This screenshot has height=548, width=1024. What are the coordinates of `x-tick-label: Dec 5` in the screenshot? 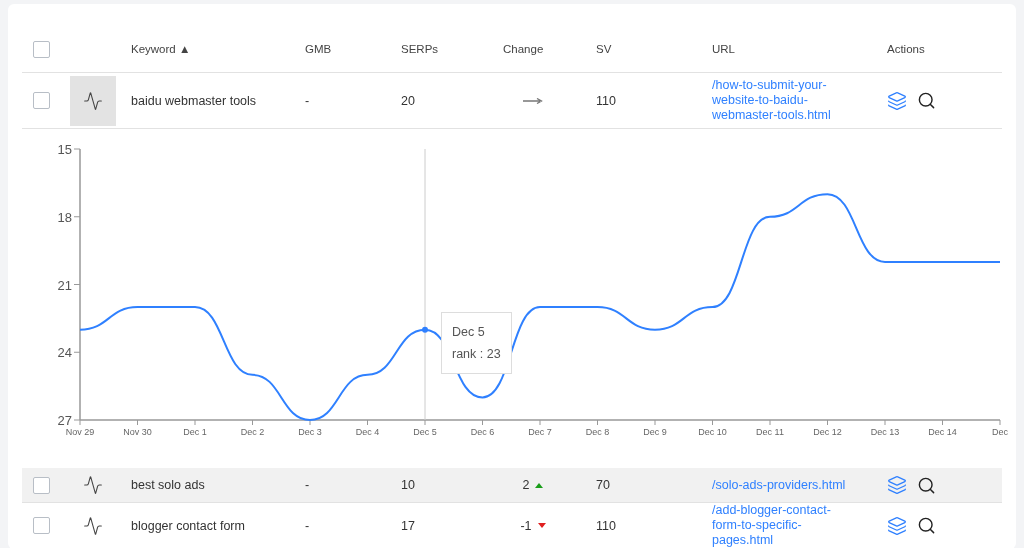 It's located at (425, 432).